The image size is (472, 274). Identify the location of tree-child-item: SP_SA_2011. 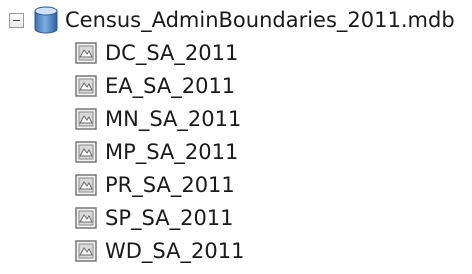
(154, 218).